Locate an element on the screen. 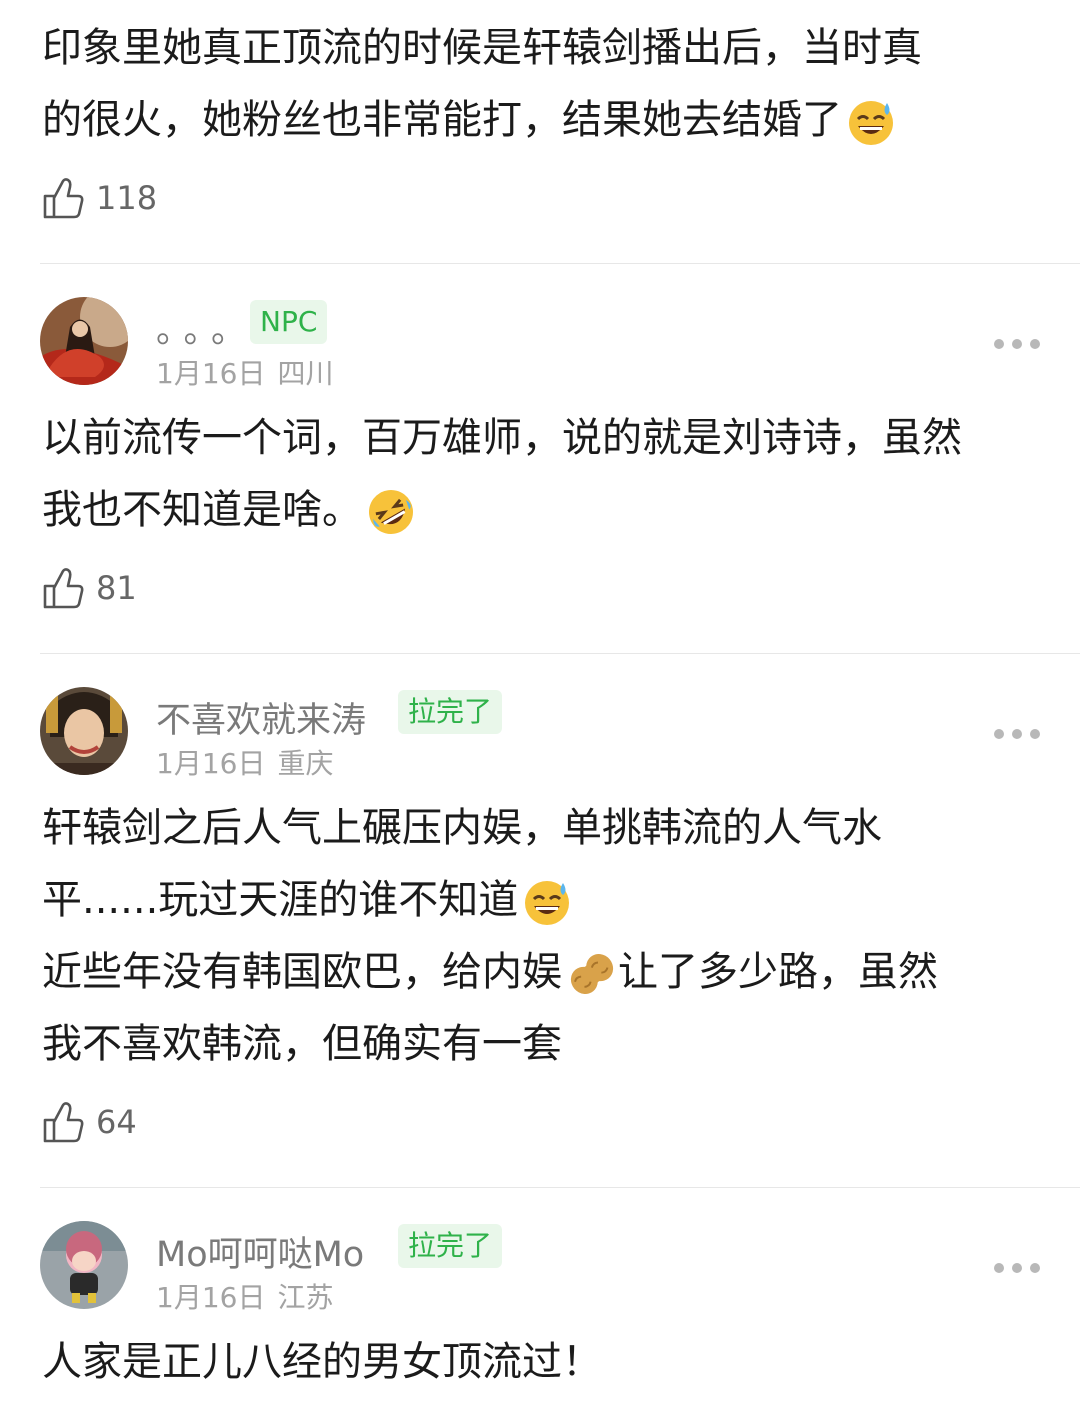 This screenshot has height=1420, width=1080. comment-text-line: 我不喜欢韩流，但确实有一套 is located at coordinates (302, 1044).